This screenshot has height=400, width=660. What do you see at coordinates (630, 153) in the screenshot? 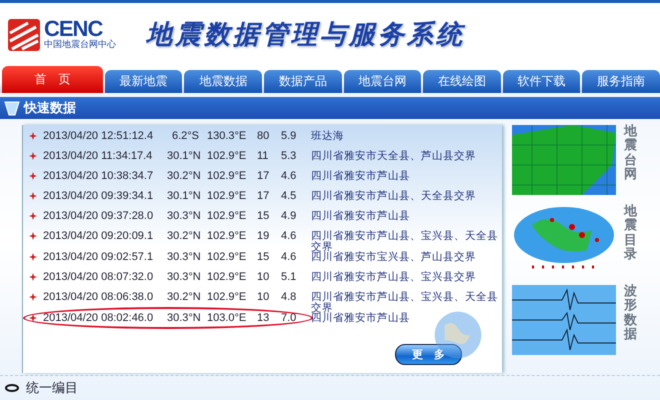
I see `side-link: 地震台网` at bounding box center [630, 153].